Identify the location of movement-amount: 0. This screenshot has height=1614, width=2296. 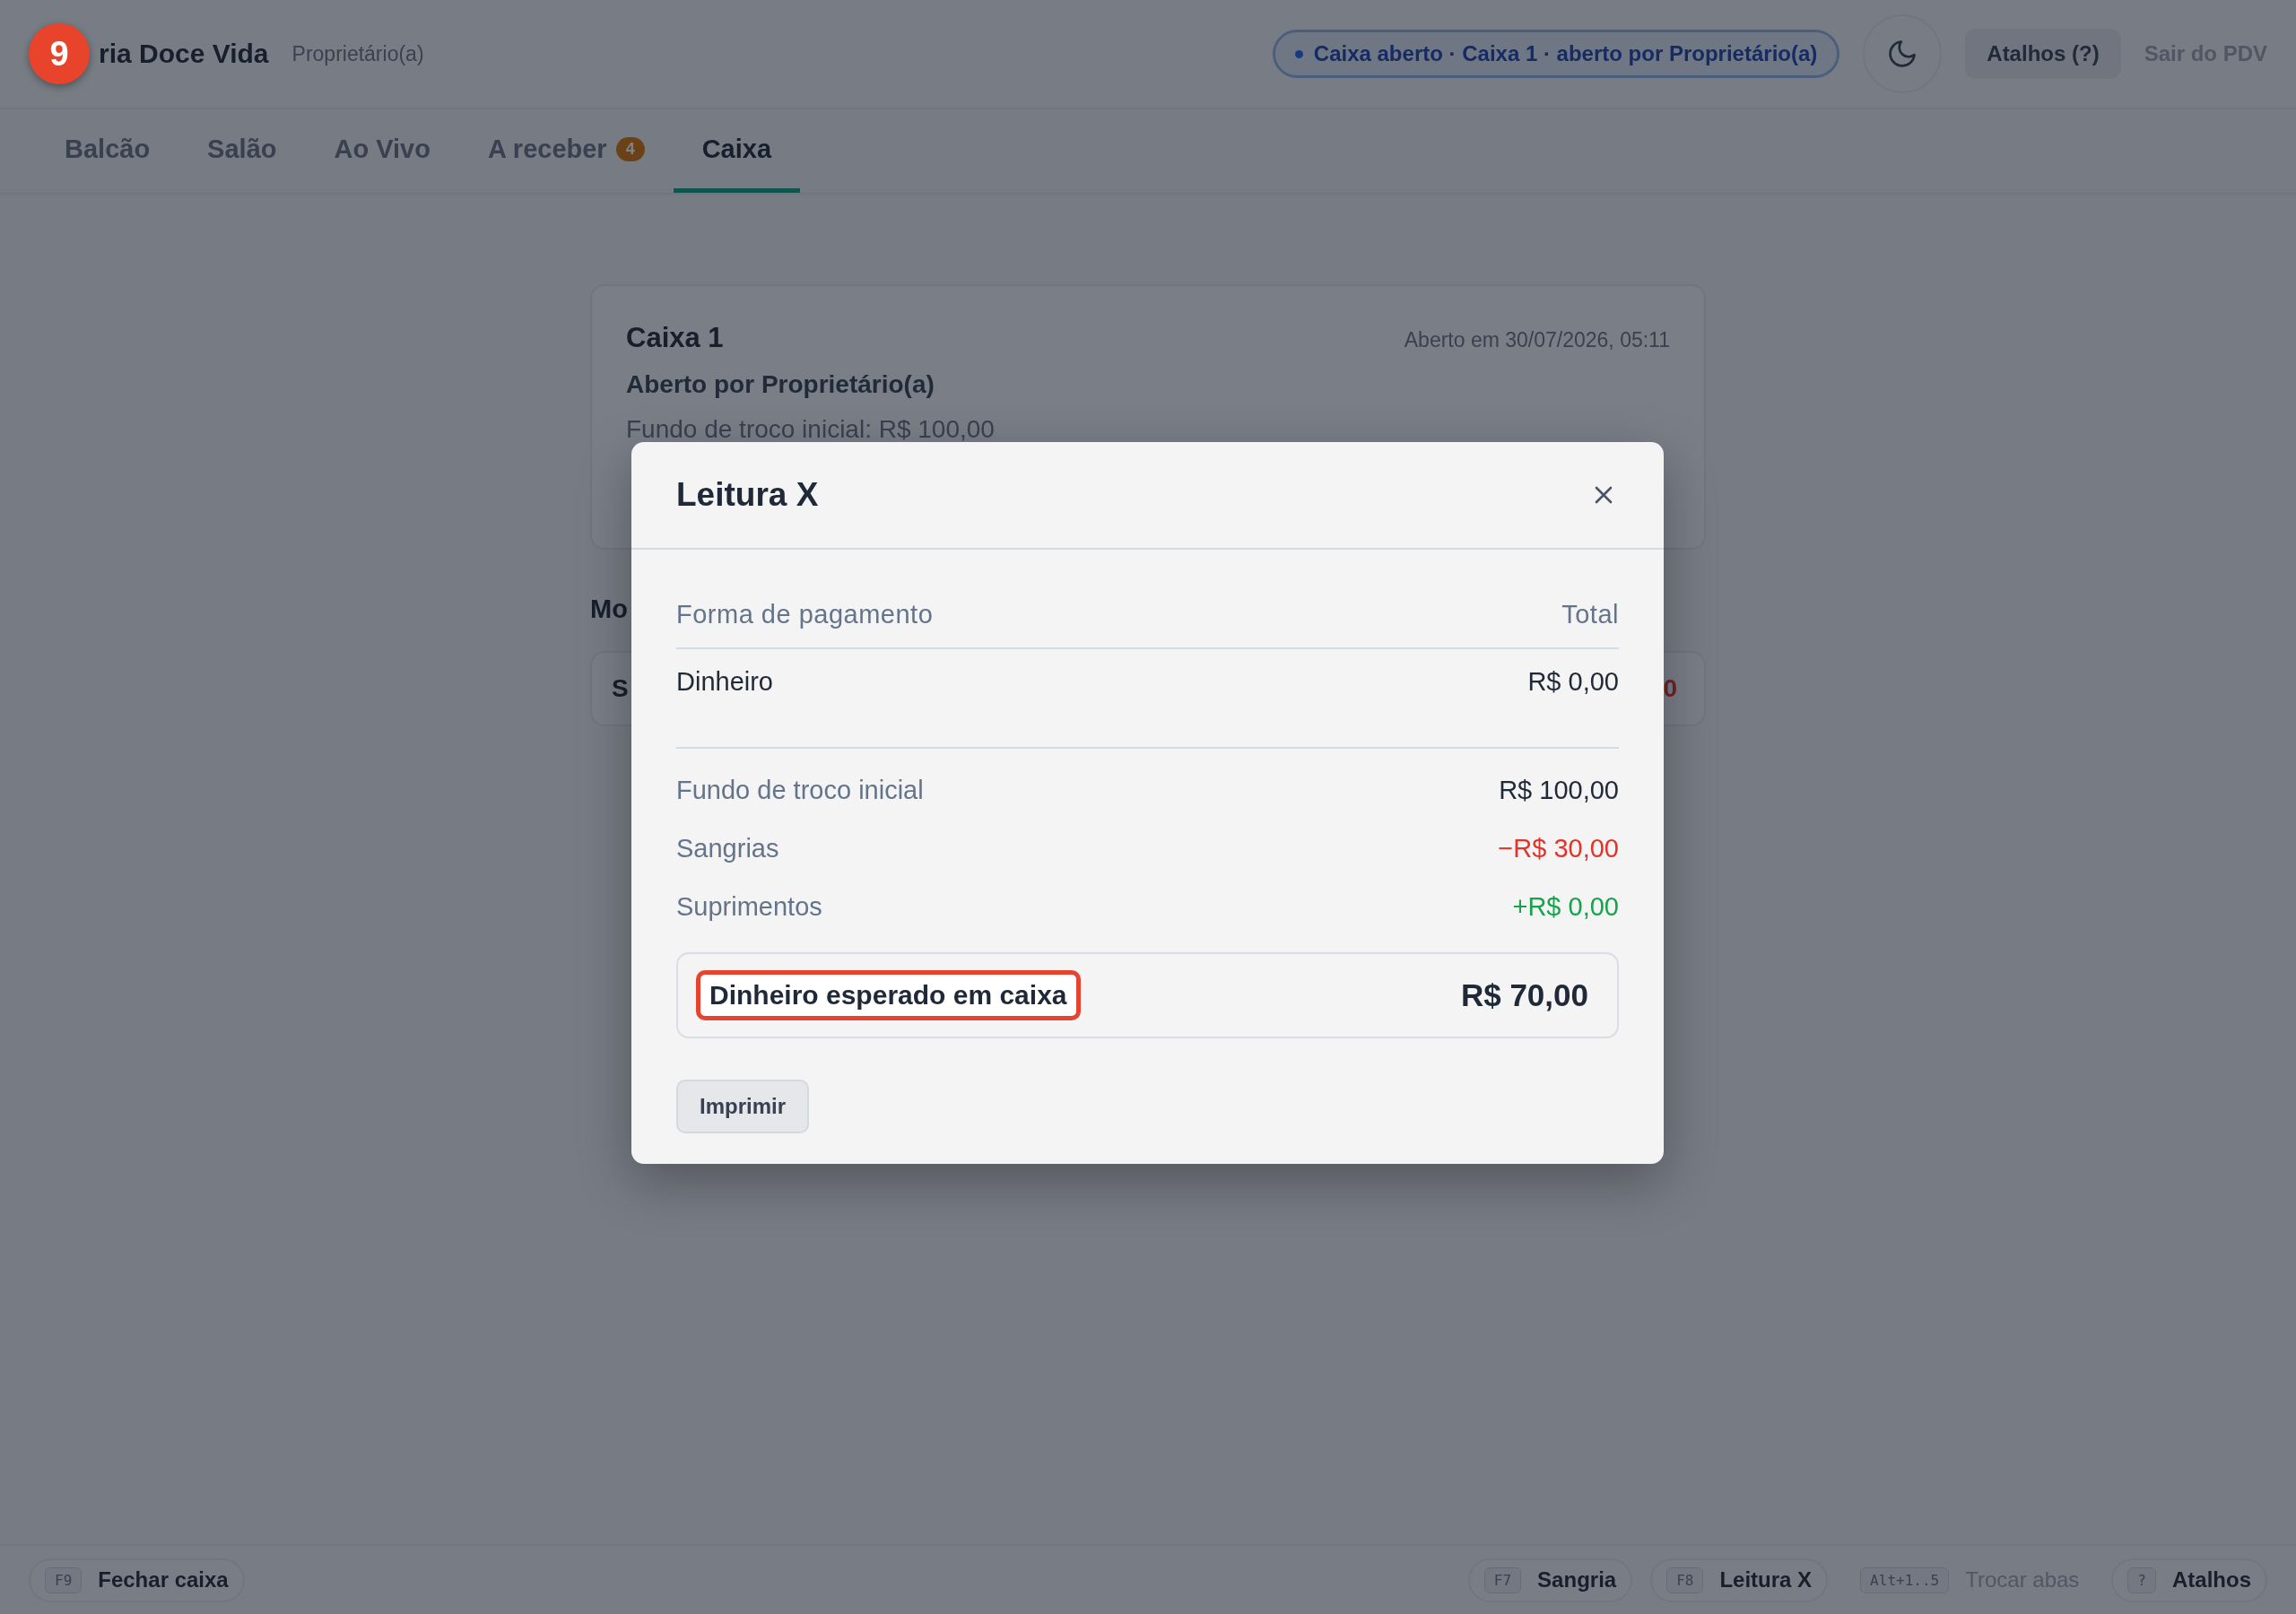
(1670, 688).